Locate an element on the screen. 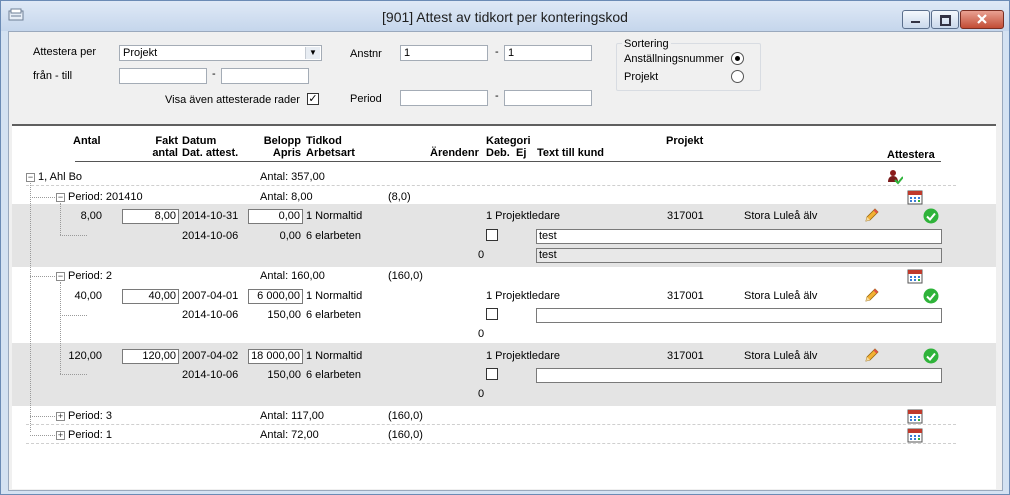 The width and height of the screenshot is (1010, 495). col-datum: Datum is located at coordinates (199, 141).